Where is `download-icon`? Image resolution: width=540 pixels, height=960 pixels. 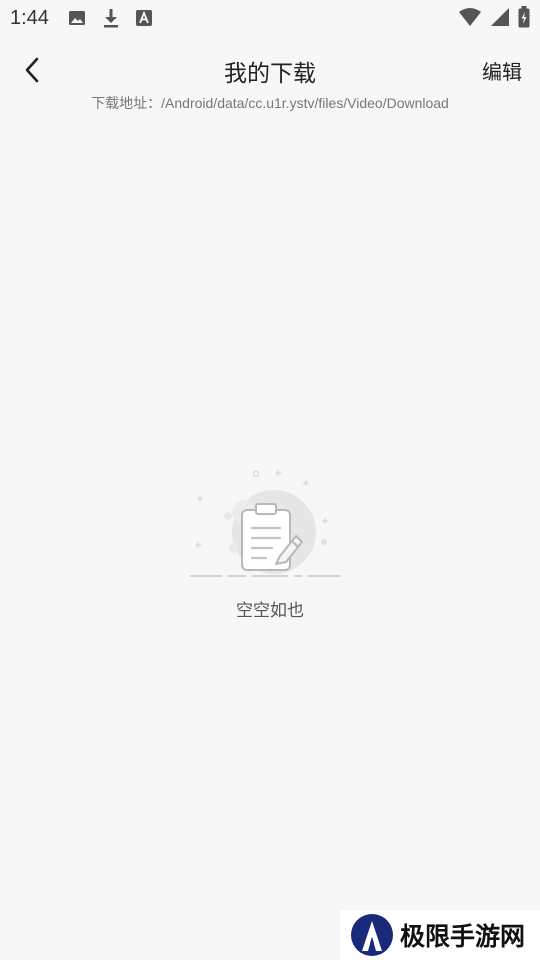
download-icon is located at coordinates (110, 18).